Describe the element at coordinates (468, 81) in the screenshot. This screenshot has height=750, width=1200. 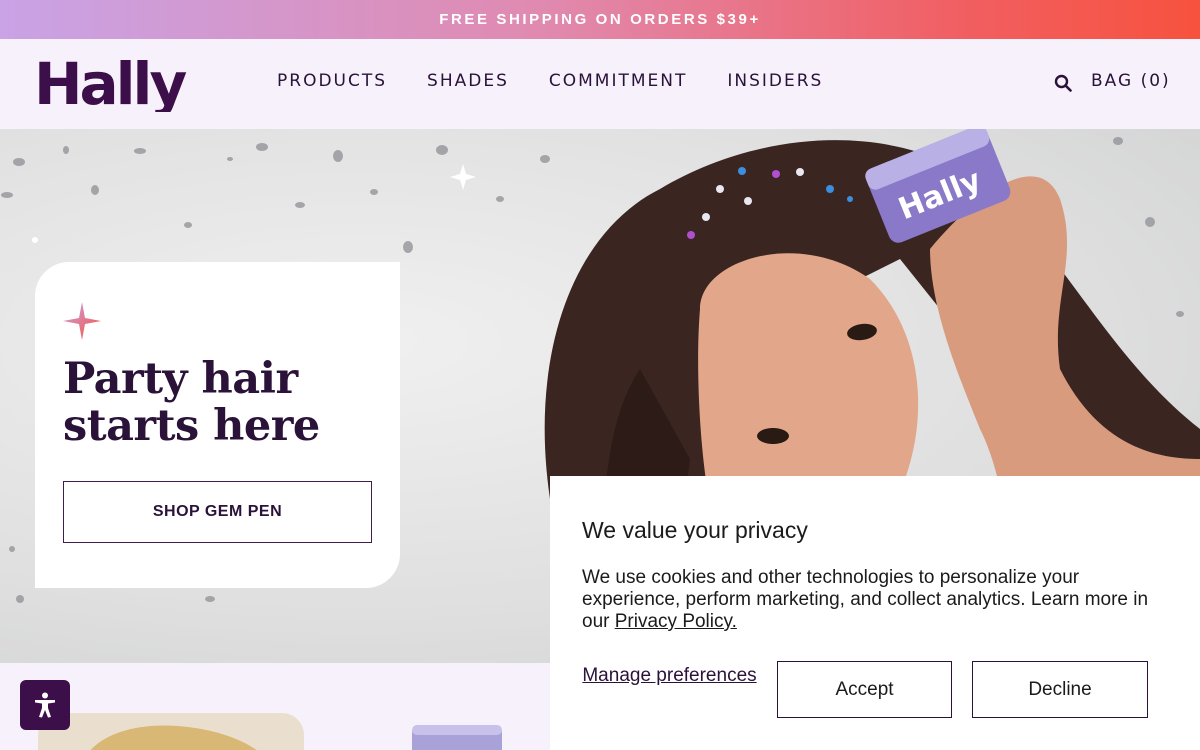
I see `nav-shades: SHADES` at that location.